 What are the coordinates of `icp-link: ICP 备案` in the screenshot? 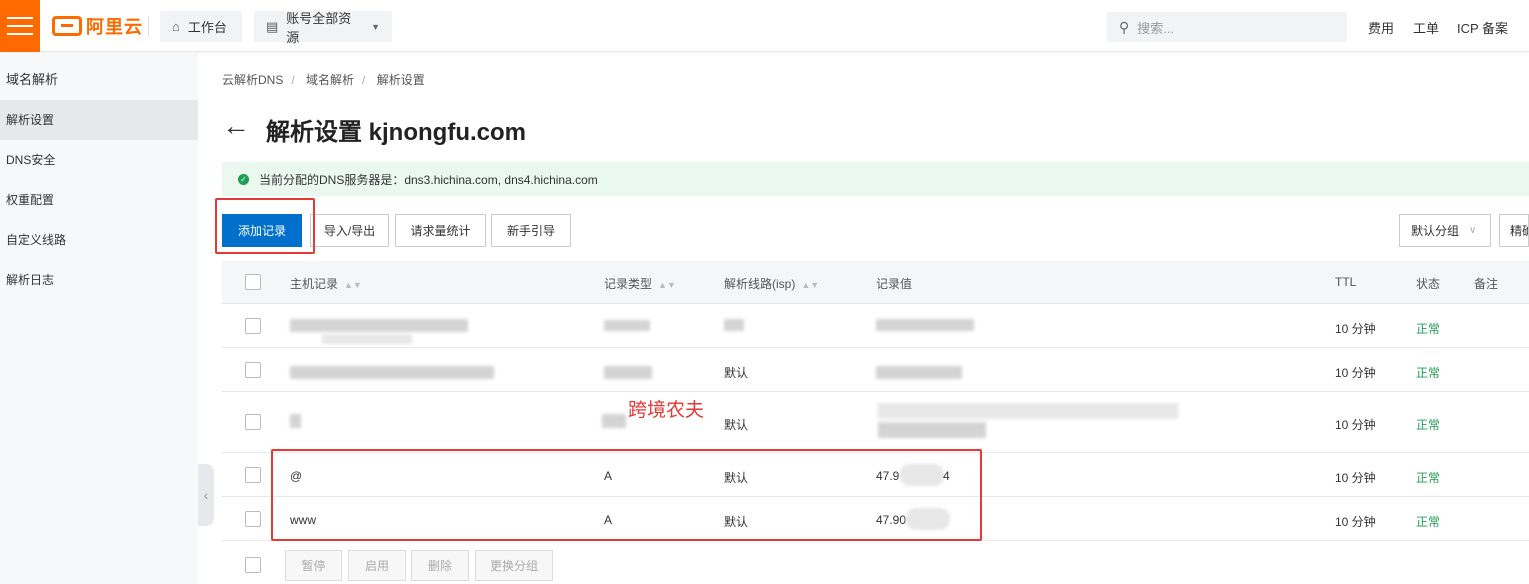 It's located at (1482, 27).